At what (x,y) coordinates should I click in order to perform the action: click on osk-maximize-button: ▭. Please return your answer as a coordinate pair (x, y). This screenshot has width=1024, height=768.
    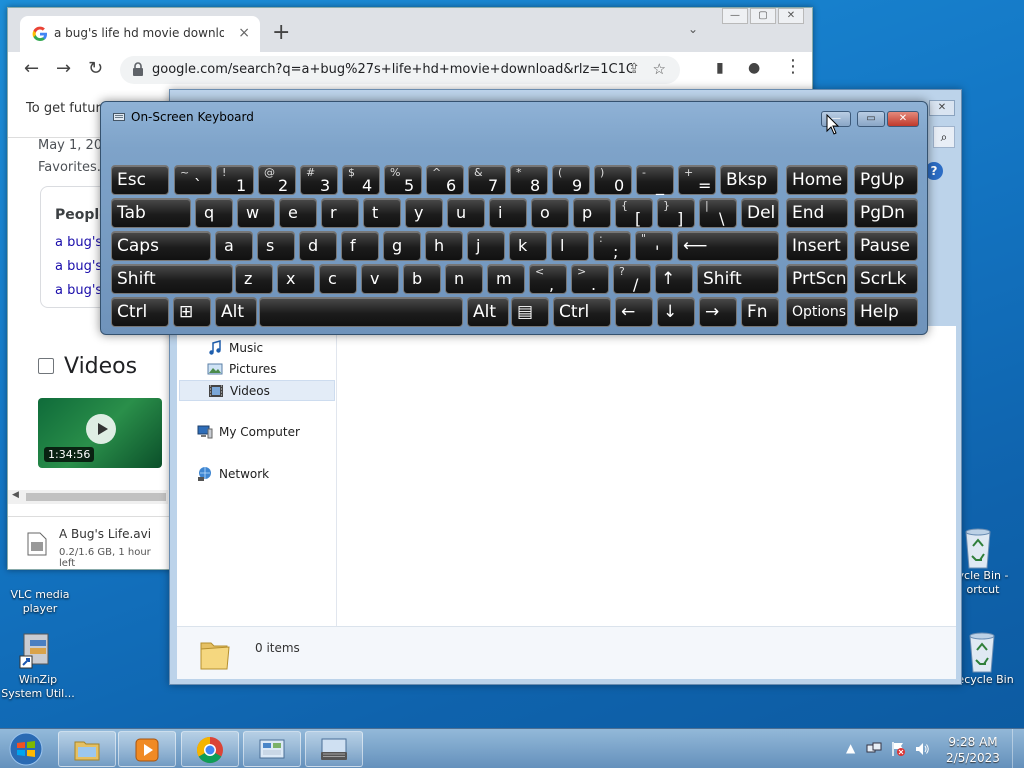
    Looking at the image, I should click on (871, 119).